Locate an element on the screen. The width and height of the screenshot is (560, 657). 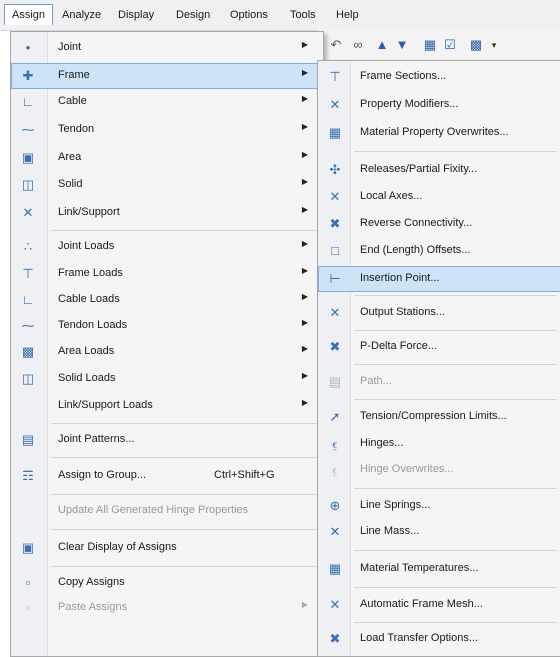
hinge-overwrites-icon: ⍷ is located at coordinates (335, 469).